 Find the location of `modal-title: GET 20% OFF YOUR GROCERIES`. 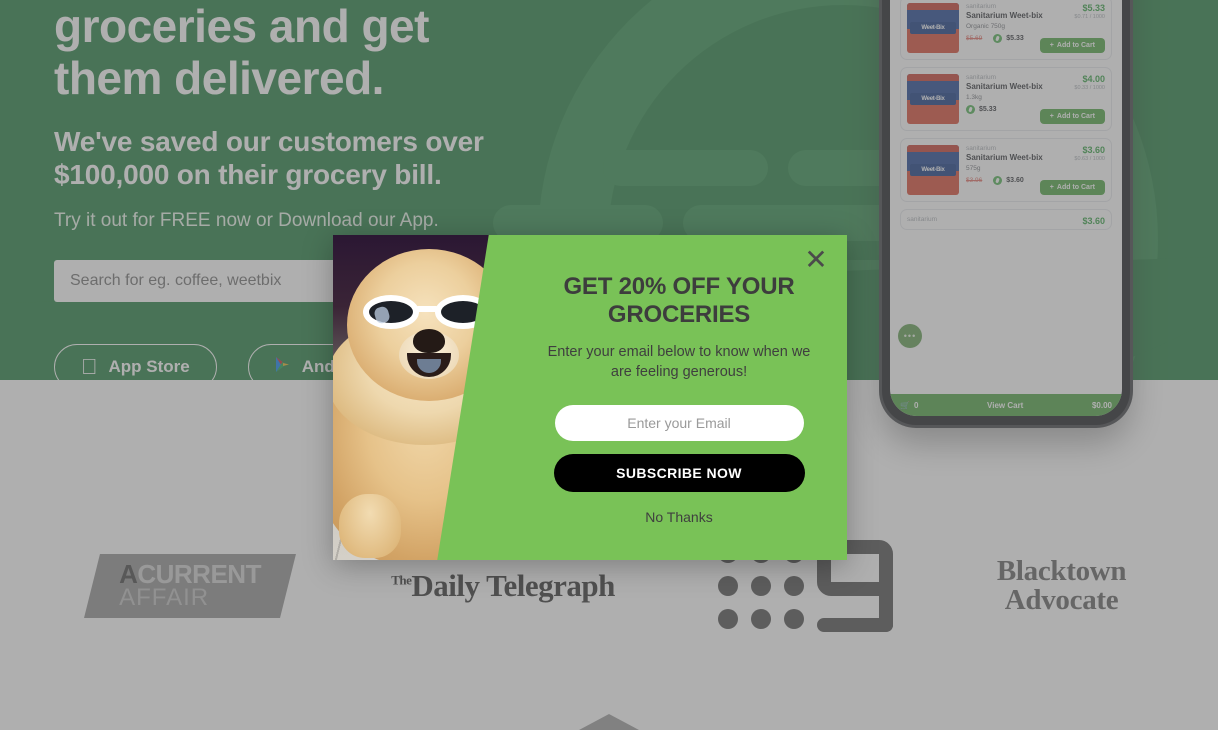

modal-title: GET 20% OFF YOUR GROCERIES is located at coordinates (679, 301).